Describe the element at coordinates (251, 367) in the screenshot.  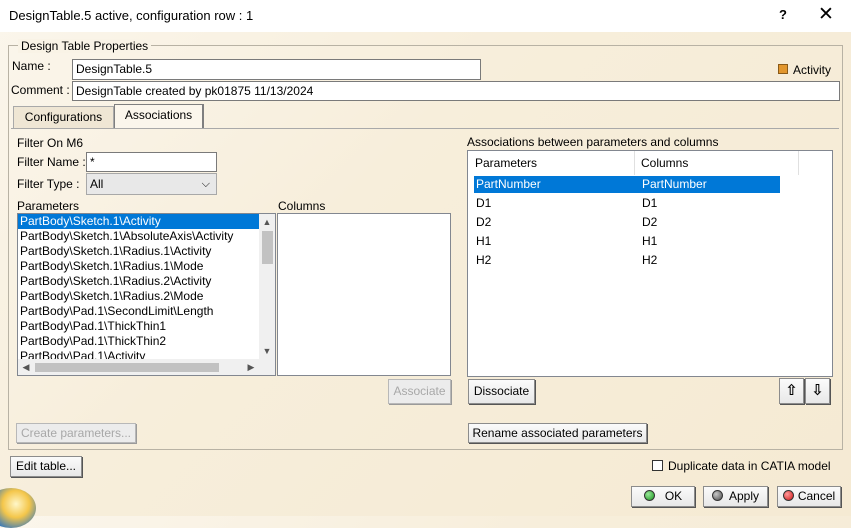
I see `scroll-right-icon: ▶` at that location.